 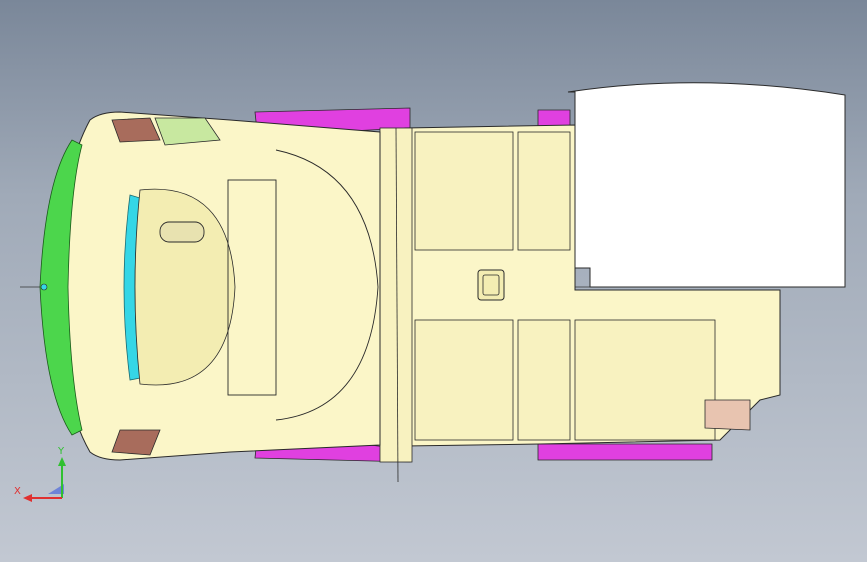 What do you see at coordinates (17, 491) in the screenshot?
I see `x-axis-label: X` at bounding box center [17, 491].